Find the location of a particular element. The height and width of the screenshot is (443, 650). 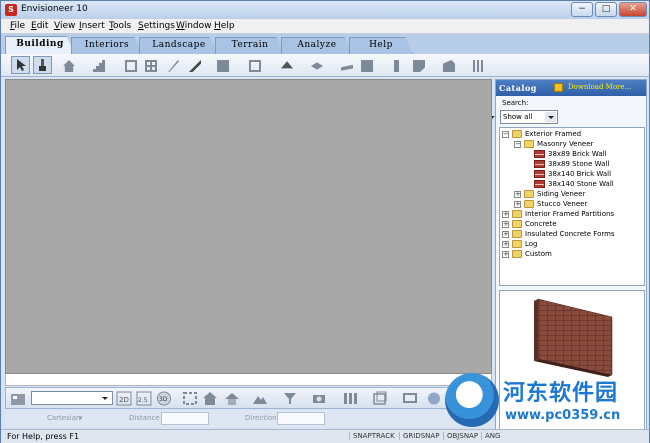

canvas-scroll-strip is located at coordinates (248, 380).